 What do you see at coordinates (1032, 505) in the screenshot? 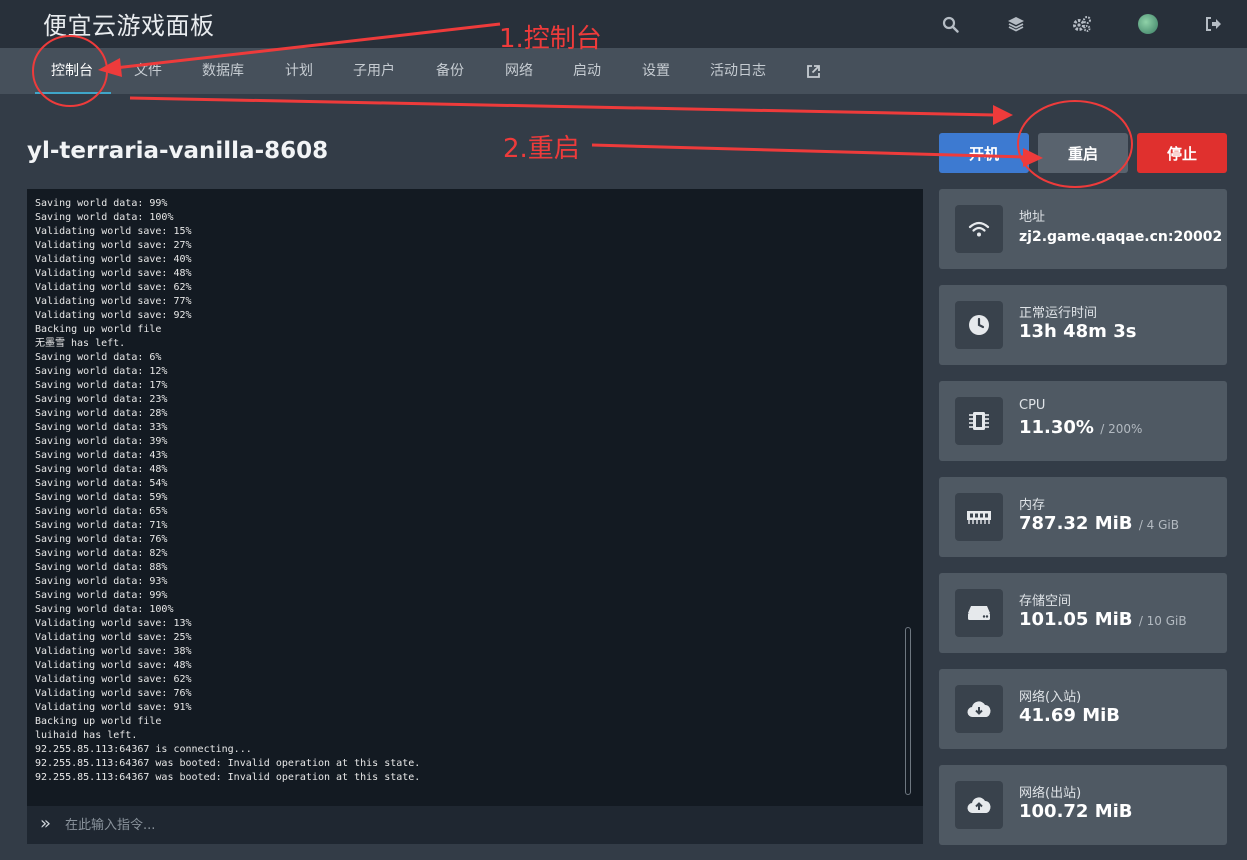
I see `memory-label: 内存` at bounding box center [1032, 505].